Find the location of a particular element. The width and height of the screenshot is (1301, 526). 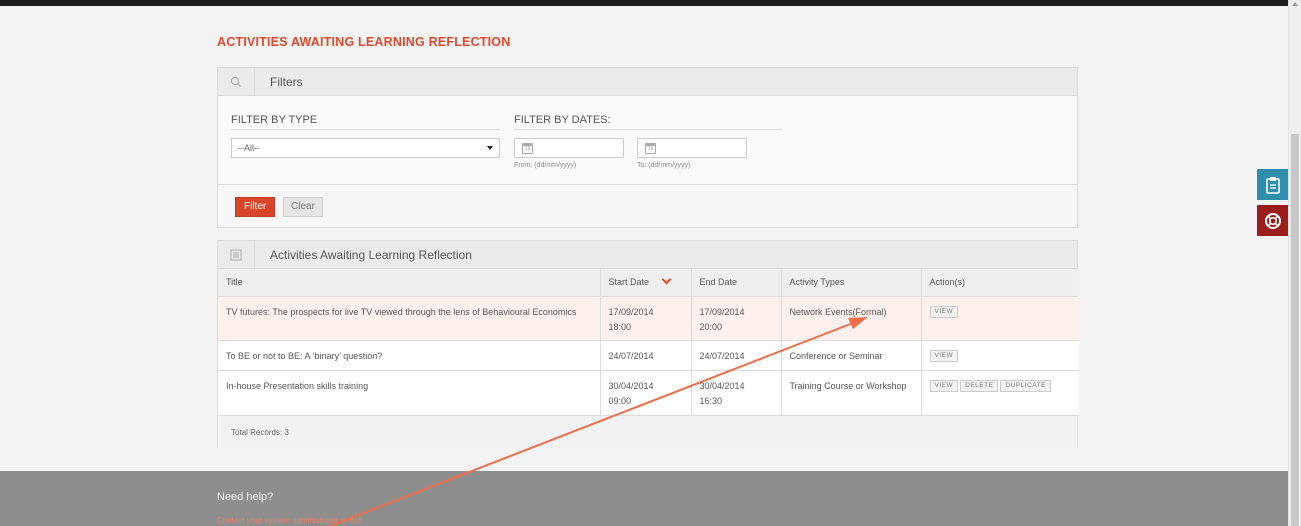

delete-button: DELETE is located at coordinates (979, 385).